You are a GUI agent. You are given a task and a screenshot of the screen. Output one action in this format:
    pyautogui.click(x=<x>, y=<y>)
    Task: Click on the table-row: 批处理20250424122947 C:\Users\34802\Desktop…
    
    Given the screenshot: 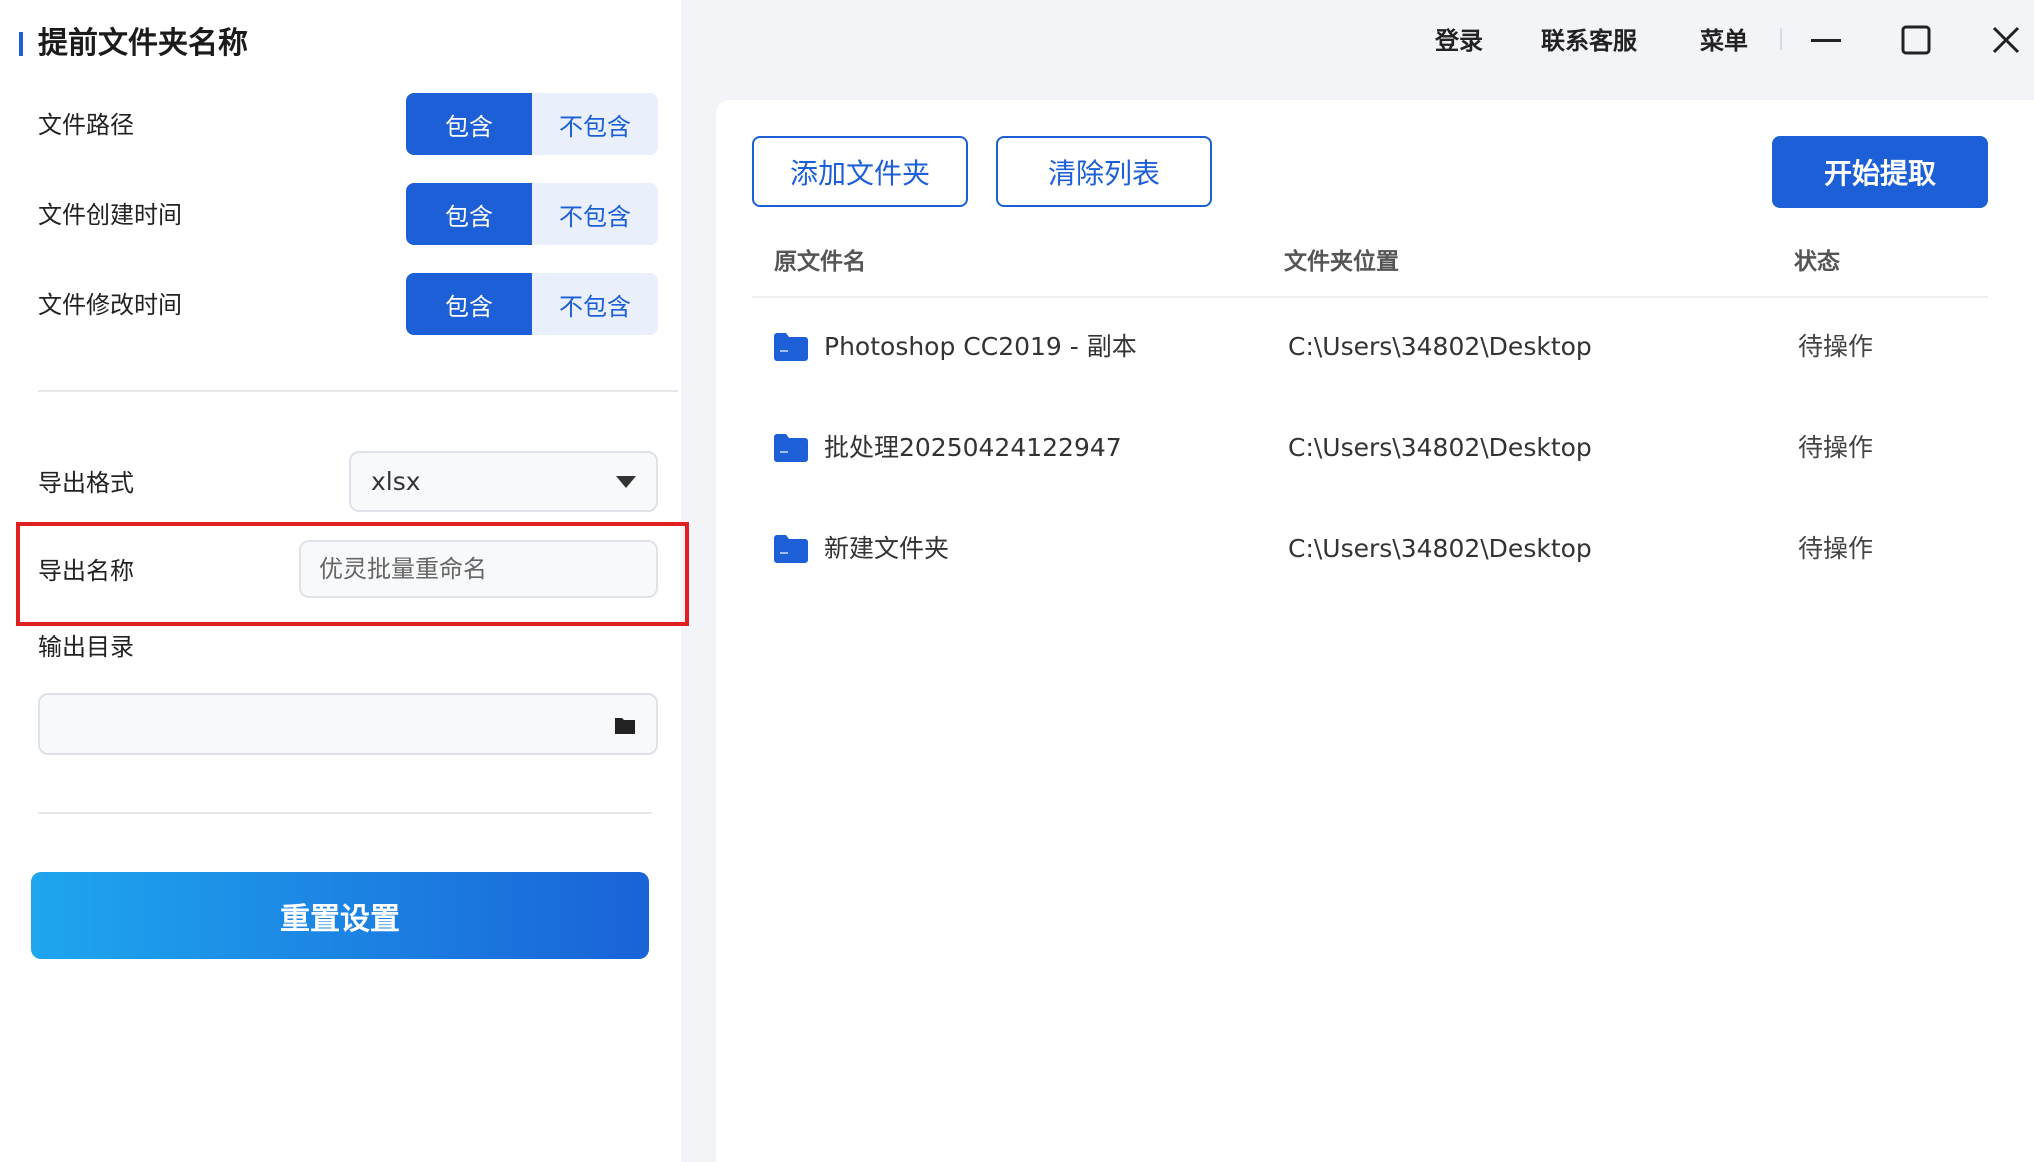 What is the action you would take?
    pyautogui.click(x=1370, y=483)
    